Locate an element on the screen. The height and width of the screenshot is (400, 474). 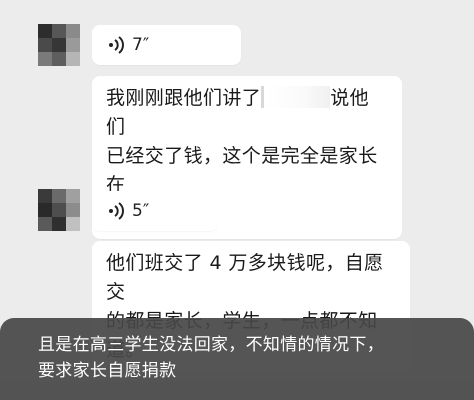
voice-message-bubble: 5″ is located at coordinates (155, 211).